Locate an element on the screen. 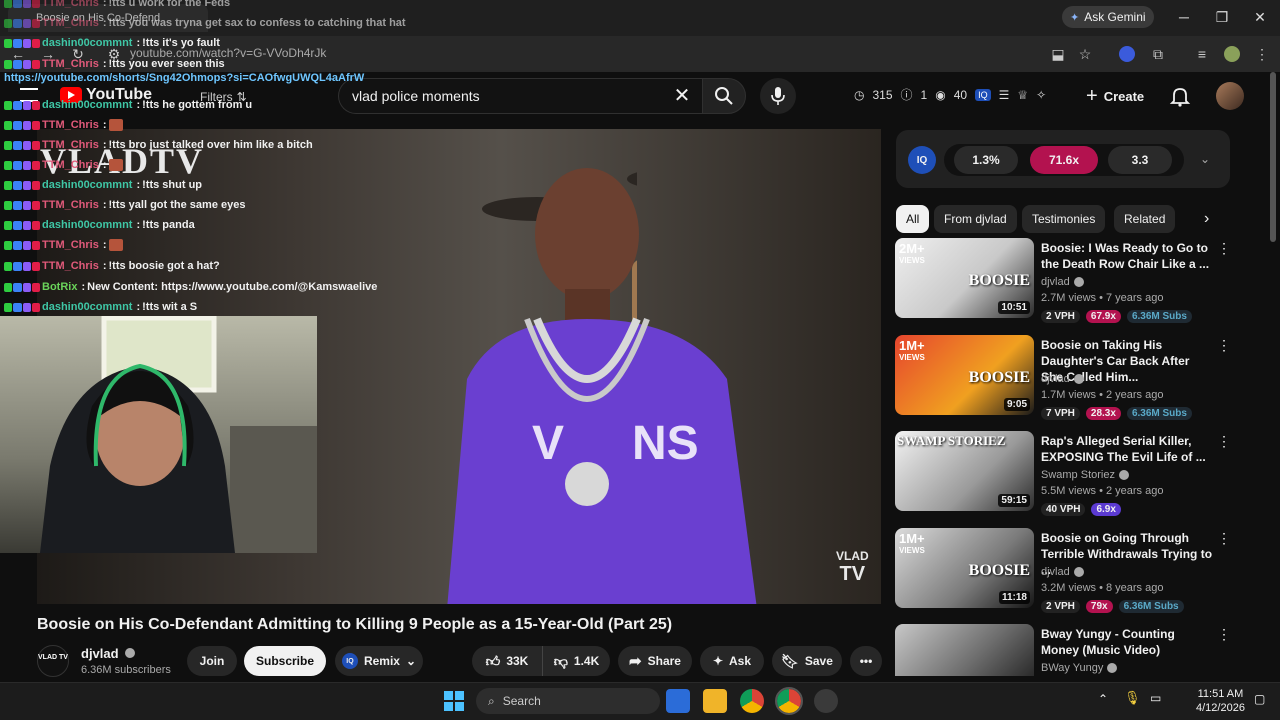 The image size is (1280, 720). notification-center-icon: ▢ is located at coordinates (1259, 699).